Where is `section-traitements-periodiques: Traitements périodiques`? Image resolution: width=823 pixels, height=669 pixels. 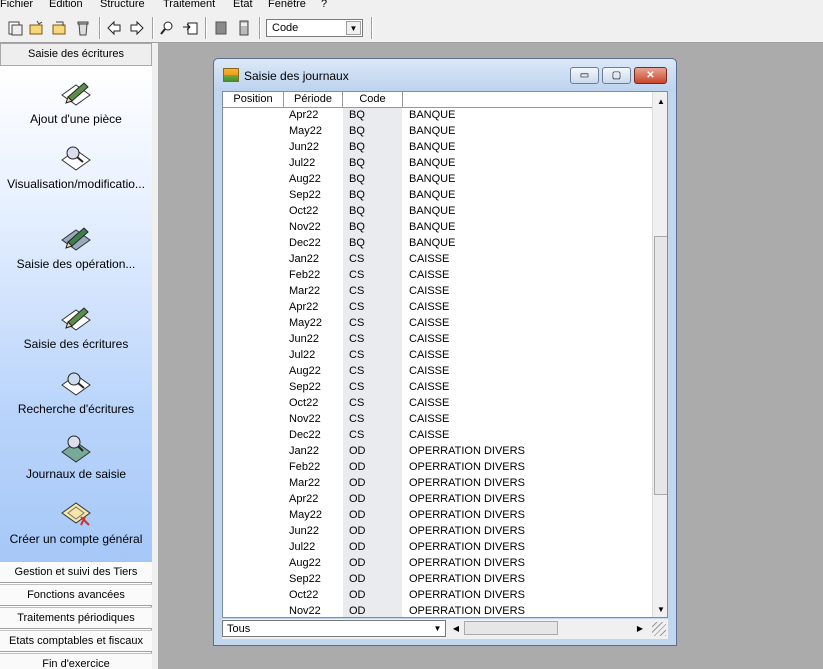 section-traitements-periodiques: Traitements périodiques is located at coordinates (76, 618).